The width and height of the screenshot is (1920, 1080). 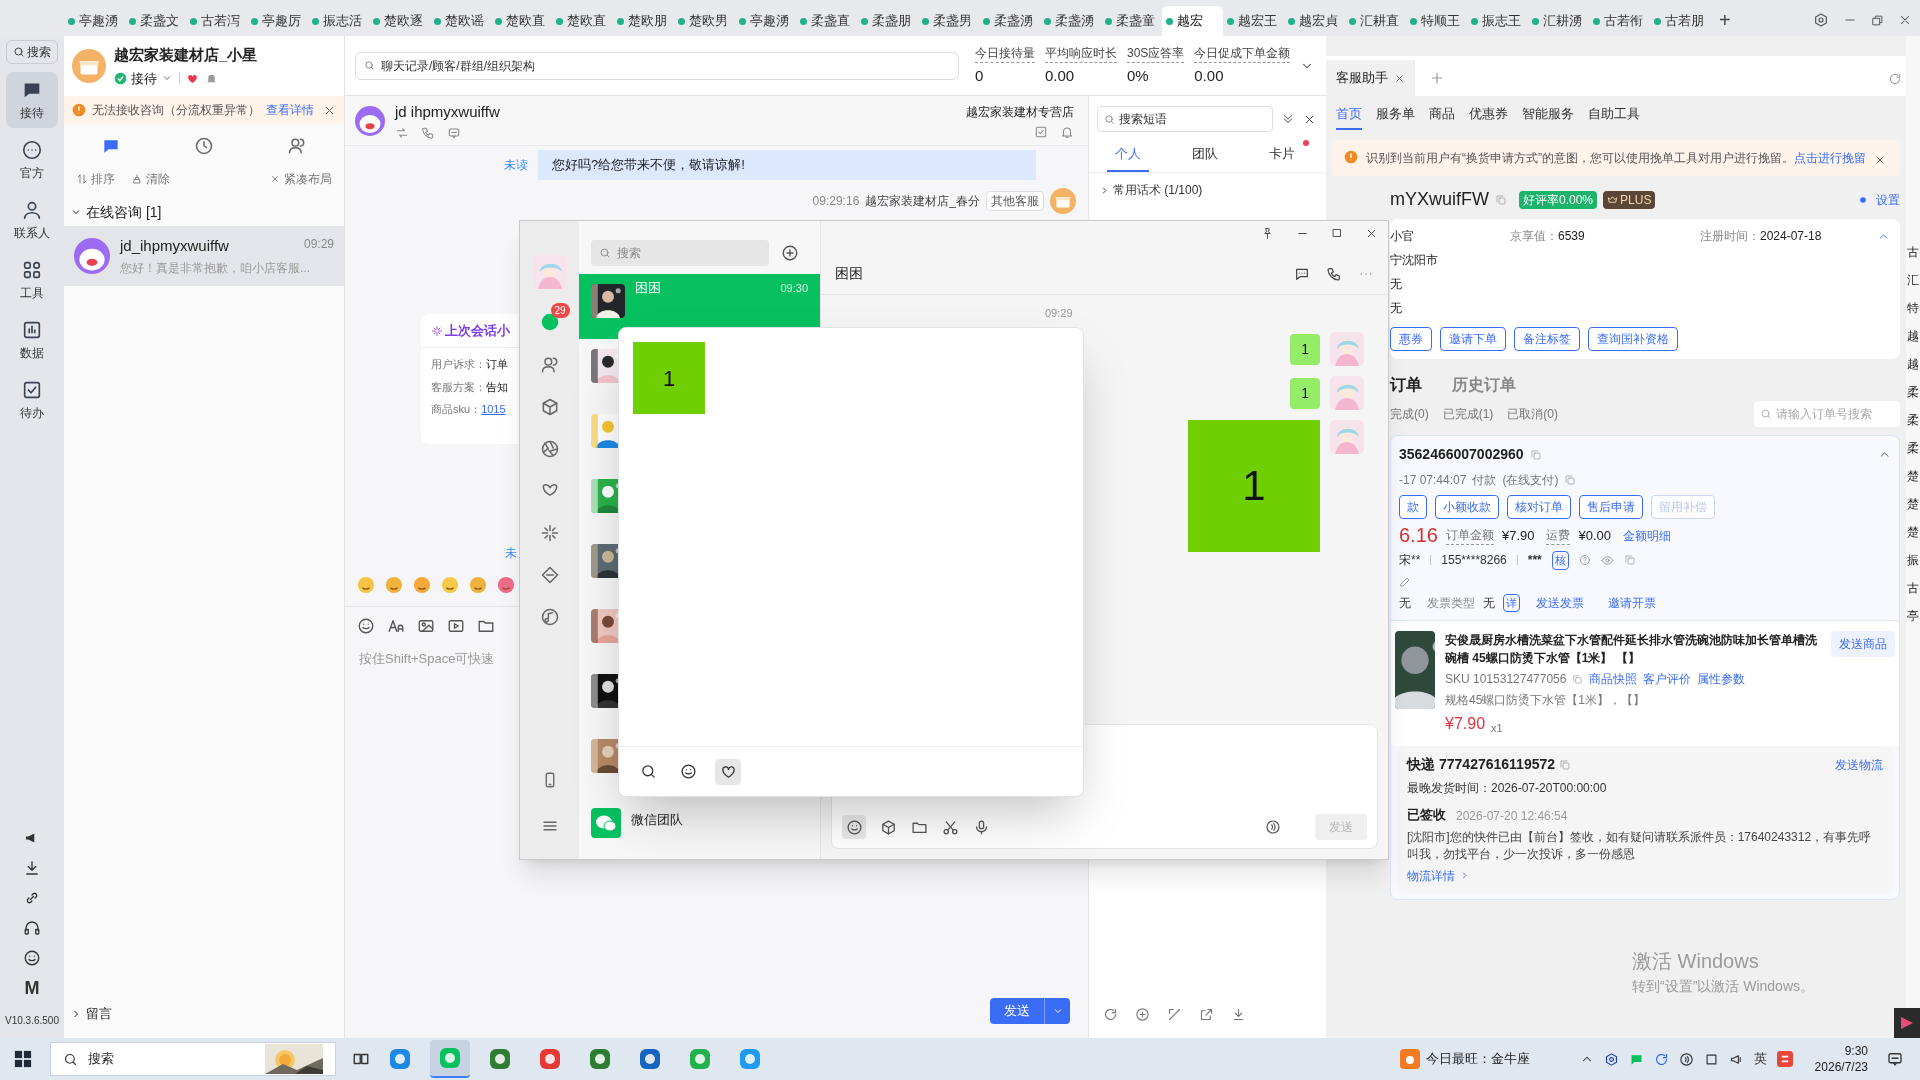 I want to click on delivery-status: 已签收, so click(x=1426, y=815).